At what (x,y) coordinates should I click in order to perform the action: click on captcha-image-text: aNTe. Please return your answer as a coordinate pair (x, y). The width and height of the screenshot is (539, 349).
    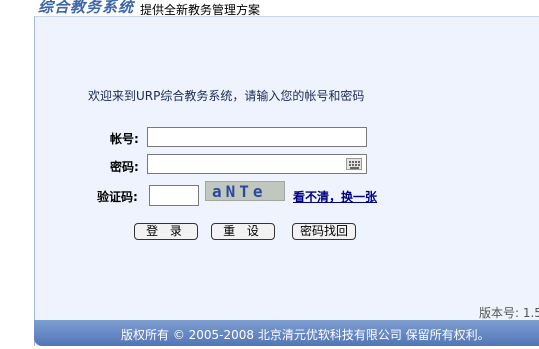
    Looking at the image, I should click on (239, 191).